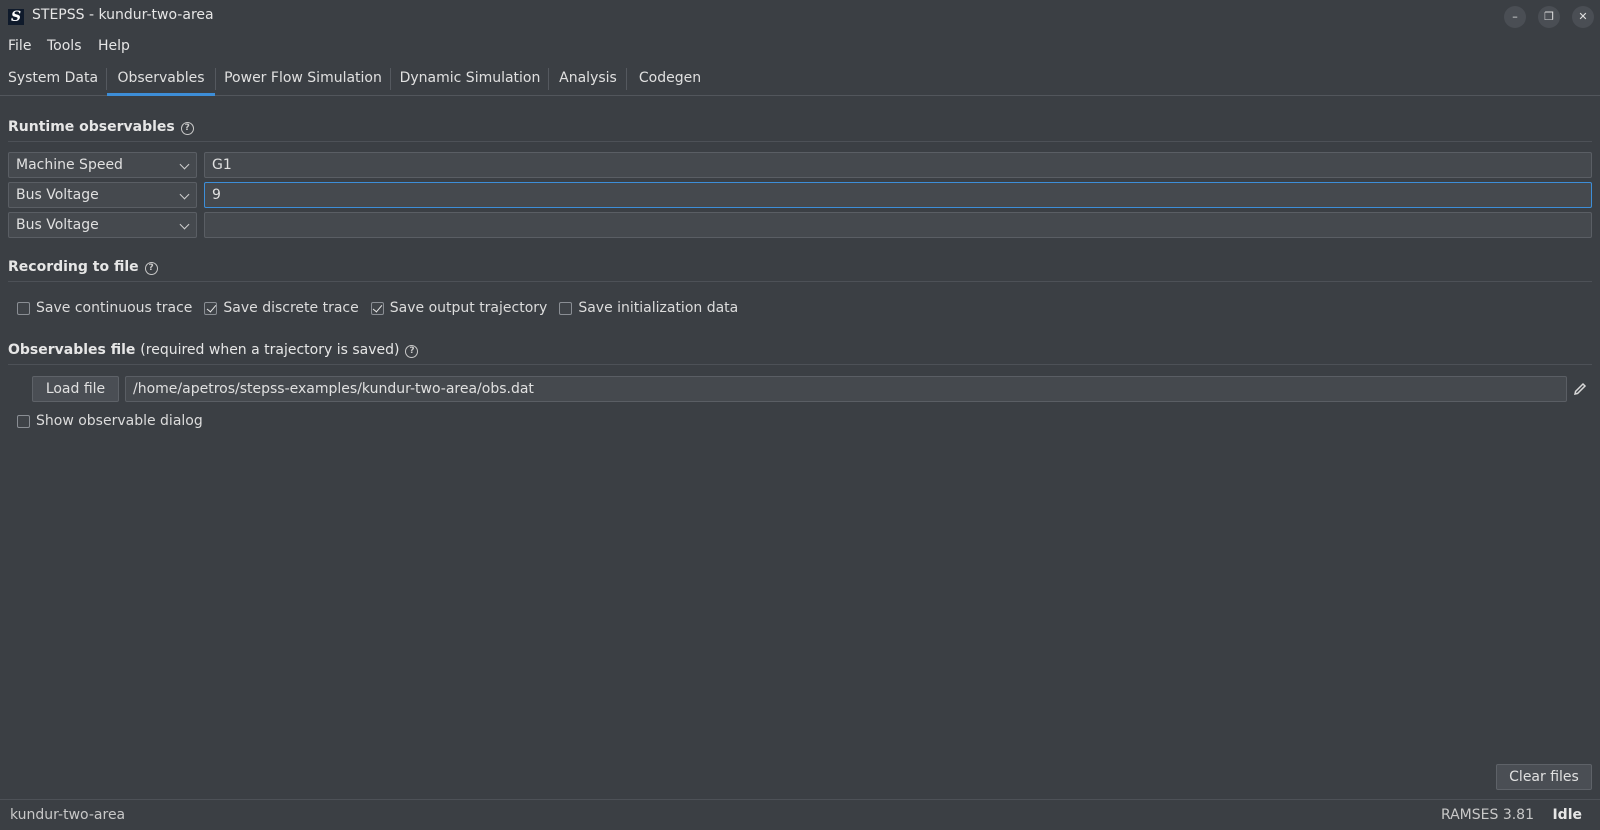 The width and height of the screenshot is (1600, 830). What do you see at coordinates (291, 308) in the screenshot?
I see `checkbox-label: Save discrete trace` at bounding box center [291, 308].